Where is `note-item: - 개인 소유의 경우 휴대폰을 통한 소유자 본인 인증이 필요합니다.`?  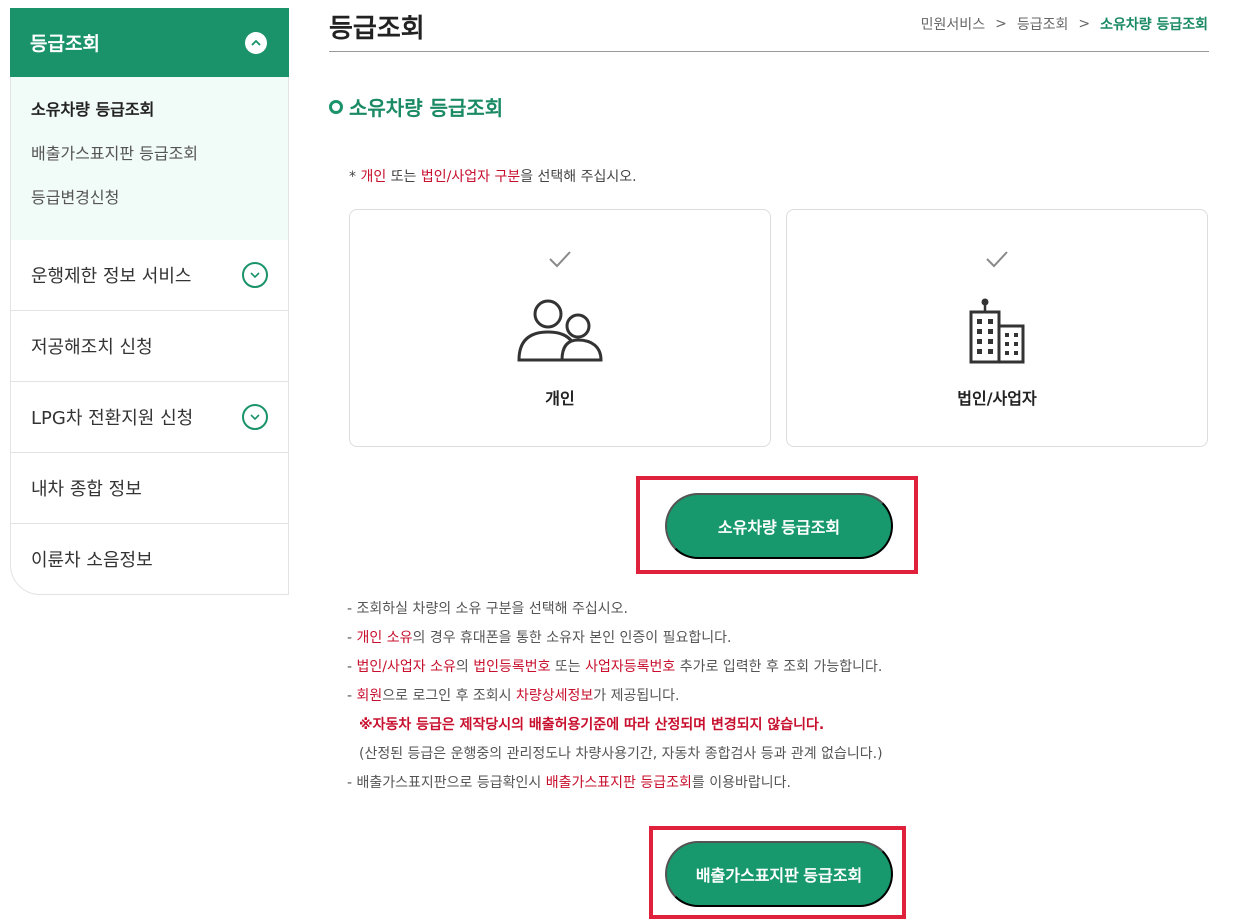
note-item: - 개인 소유의 경우 휴대폰을 통한 소유자 본인 인증이 필요합니다. is located at coordinates (615, 641).